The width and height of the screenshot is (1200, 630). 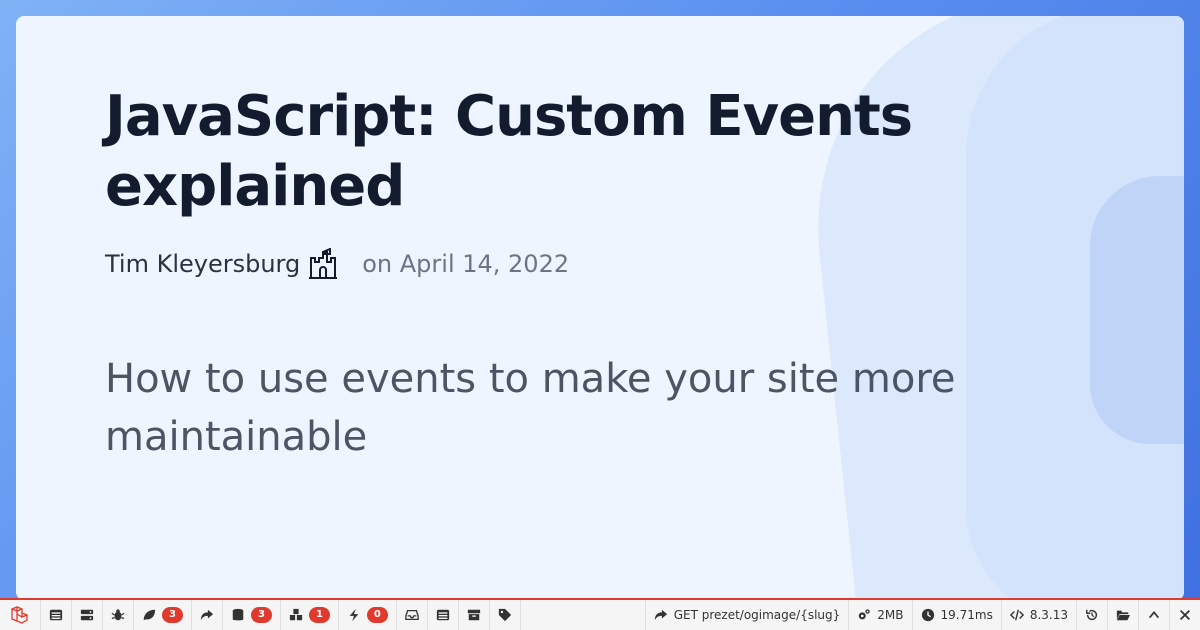 I want to click on bug-icon, so click(x=118, y=615).